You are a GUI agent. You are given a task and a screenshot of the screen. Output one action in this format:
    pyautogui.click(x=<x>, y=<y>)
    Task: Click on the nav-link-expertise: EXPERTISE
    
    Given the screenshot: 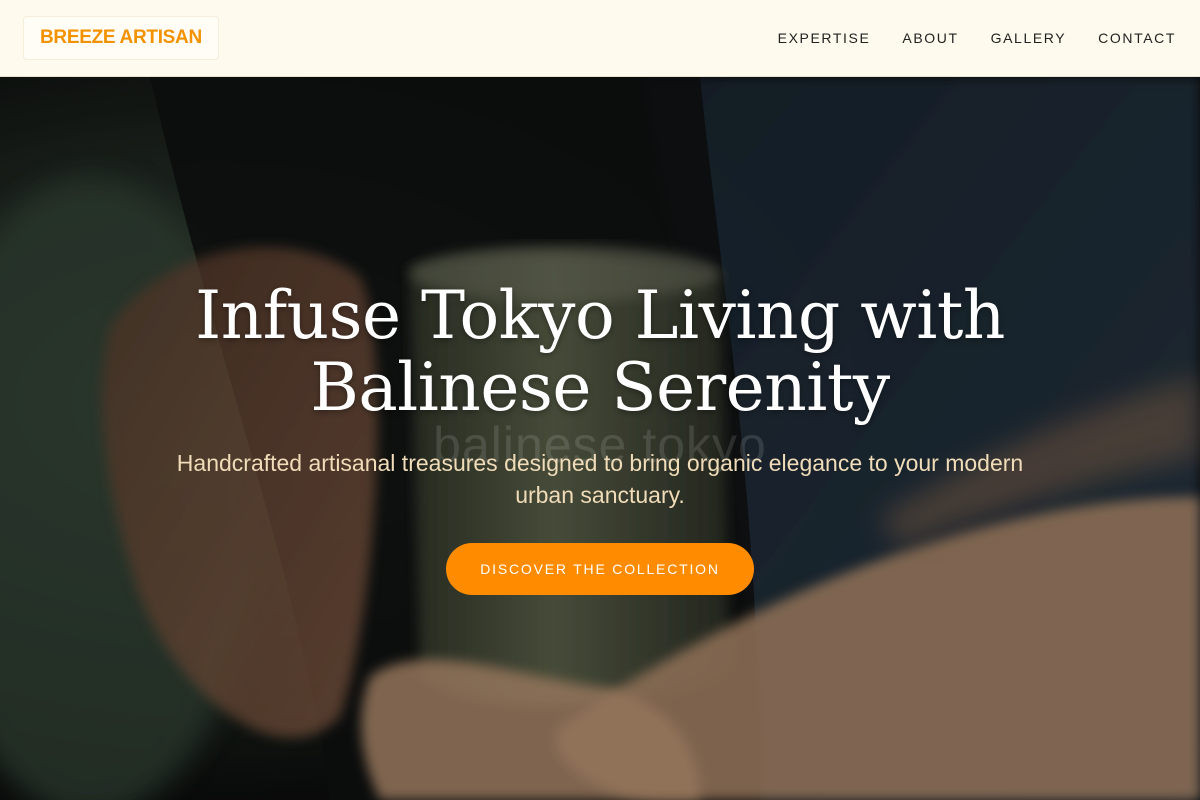 What is the action you would take?
    pyautogui.click(x=824, y=38)
    